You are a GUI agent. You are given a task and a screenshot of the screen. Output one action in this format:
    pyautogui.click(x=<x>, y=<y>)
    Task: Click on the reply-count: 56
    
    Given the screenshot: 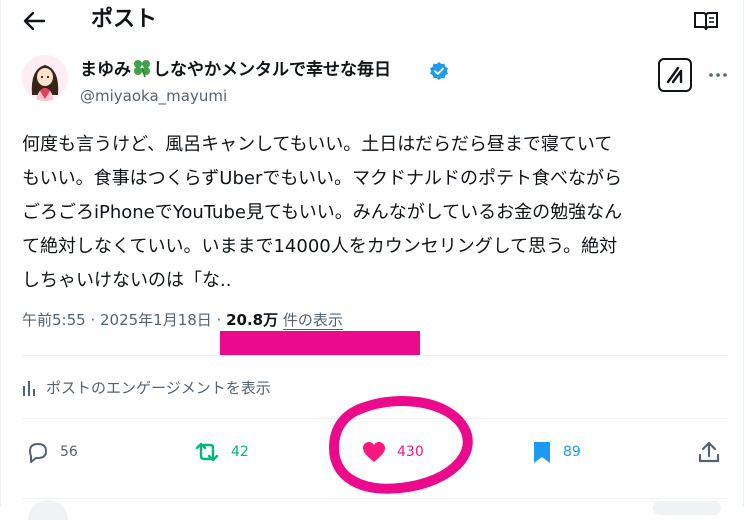 What is the action you would take?
    pyautogui.click(x=69, y=452)
    